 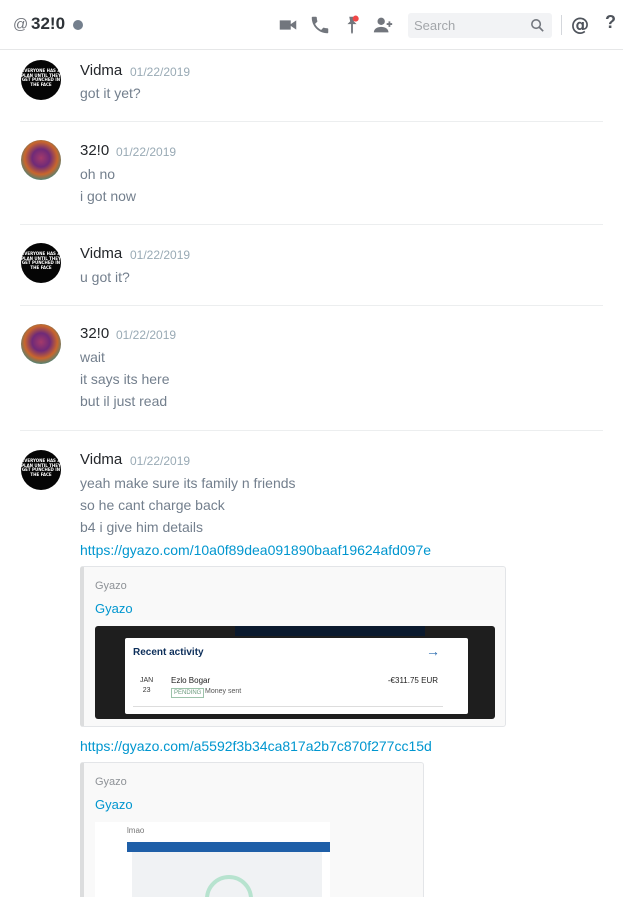 What do you see at coordinates (136, 830) in the screenshot?
I see `image-caption: lmao` at bounding box center [136, 830].